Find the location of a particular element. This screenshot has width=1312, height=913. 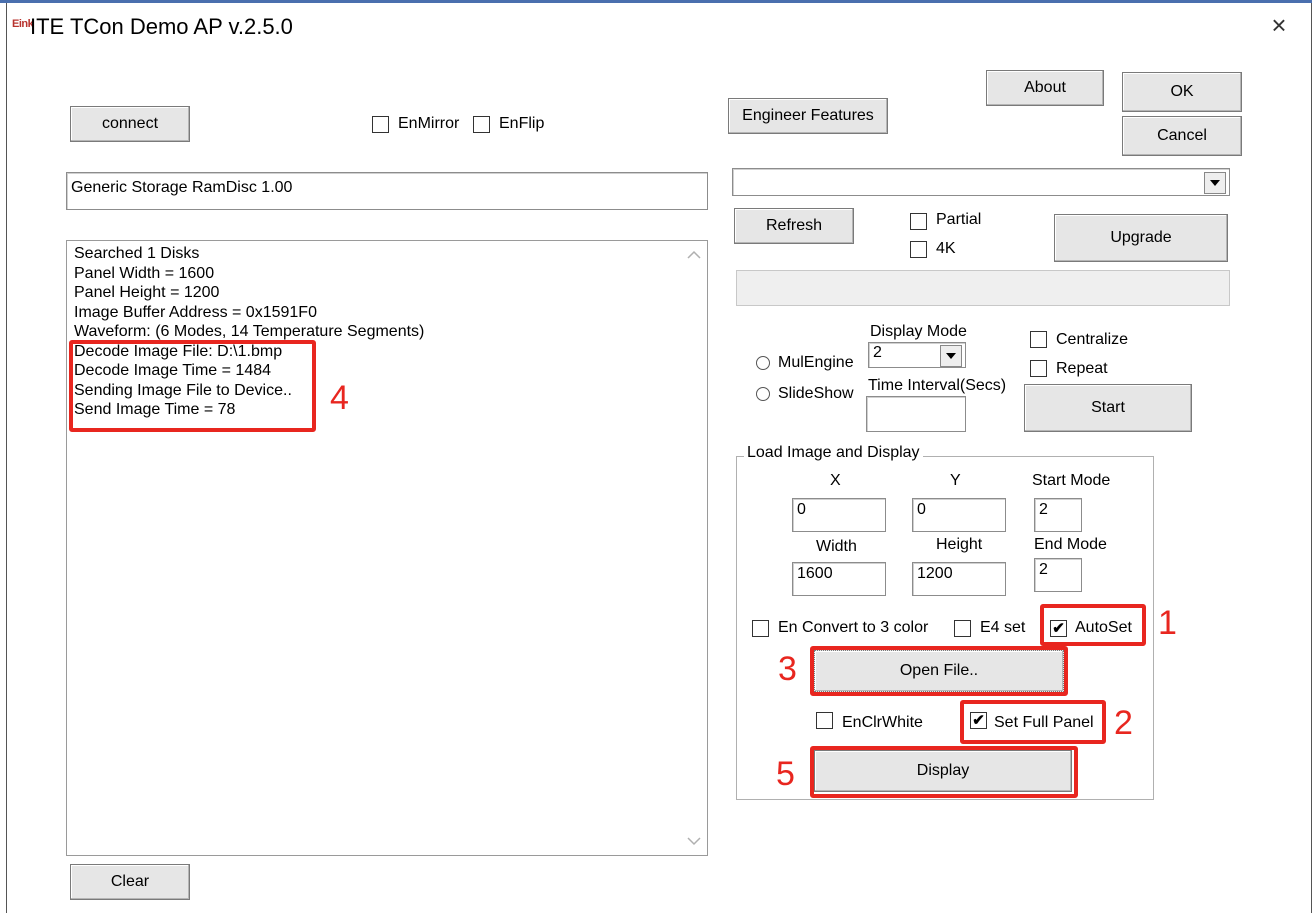

mul-engine-radio is located at coordinates (763, 363).